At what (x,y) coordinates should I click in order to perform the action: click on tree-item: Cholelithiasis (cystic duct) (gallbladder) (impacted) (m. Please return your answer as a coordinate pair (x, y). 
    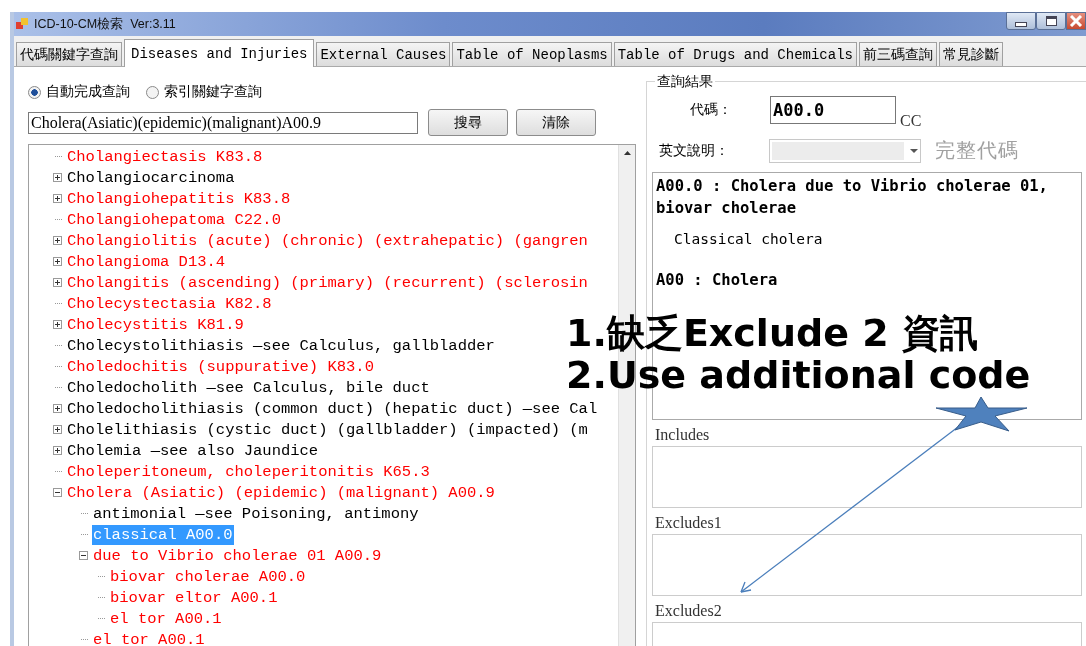
    Looking at the image, I should click on (327, 429).